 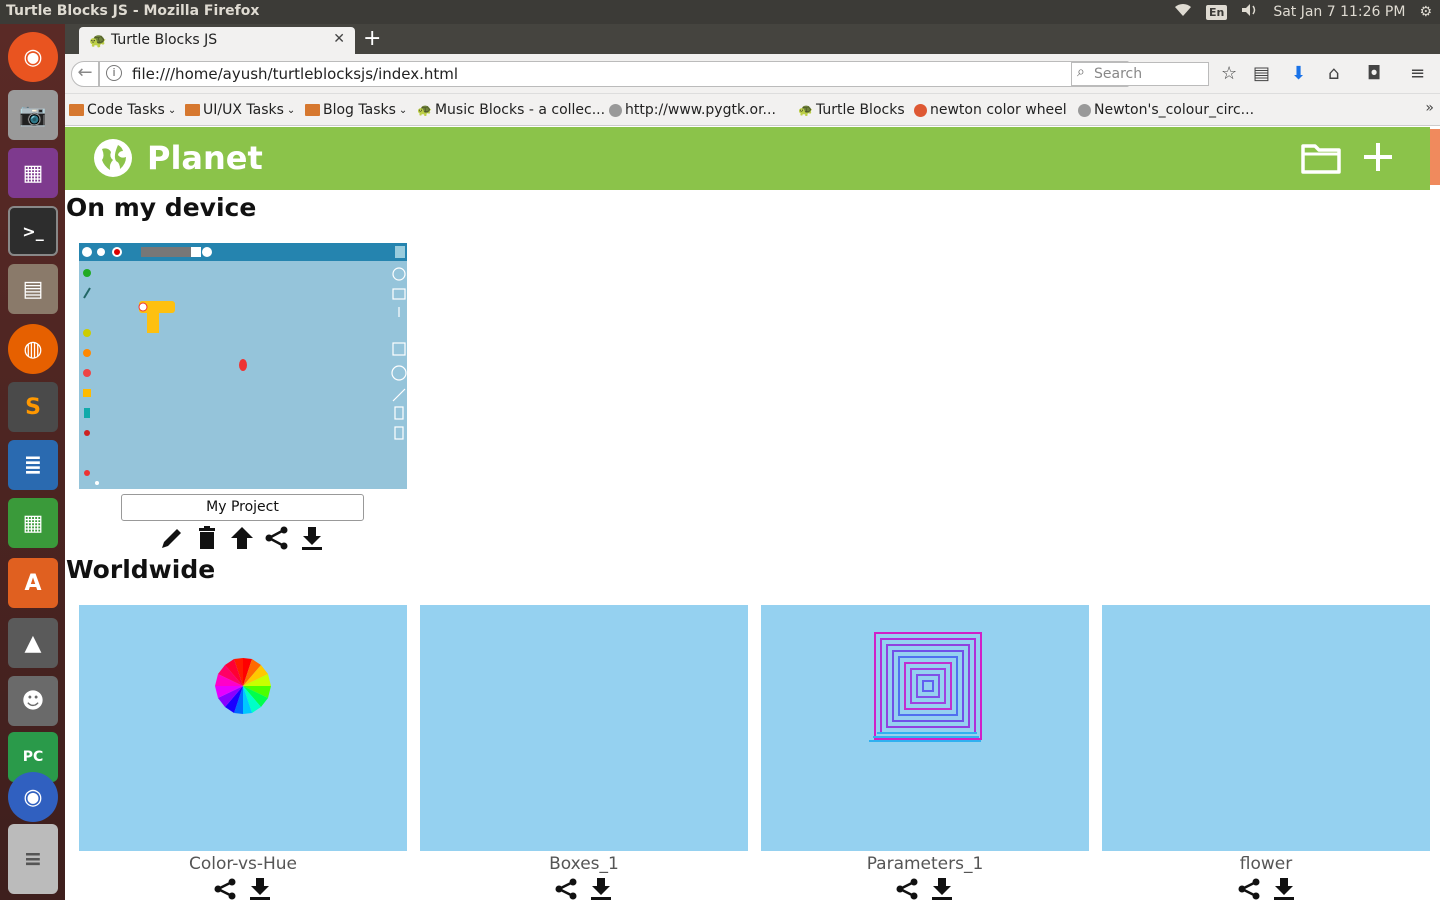 I want to click on bookmark-label: UI/UX Tasks, so click(x=243, y=110).